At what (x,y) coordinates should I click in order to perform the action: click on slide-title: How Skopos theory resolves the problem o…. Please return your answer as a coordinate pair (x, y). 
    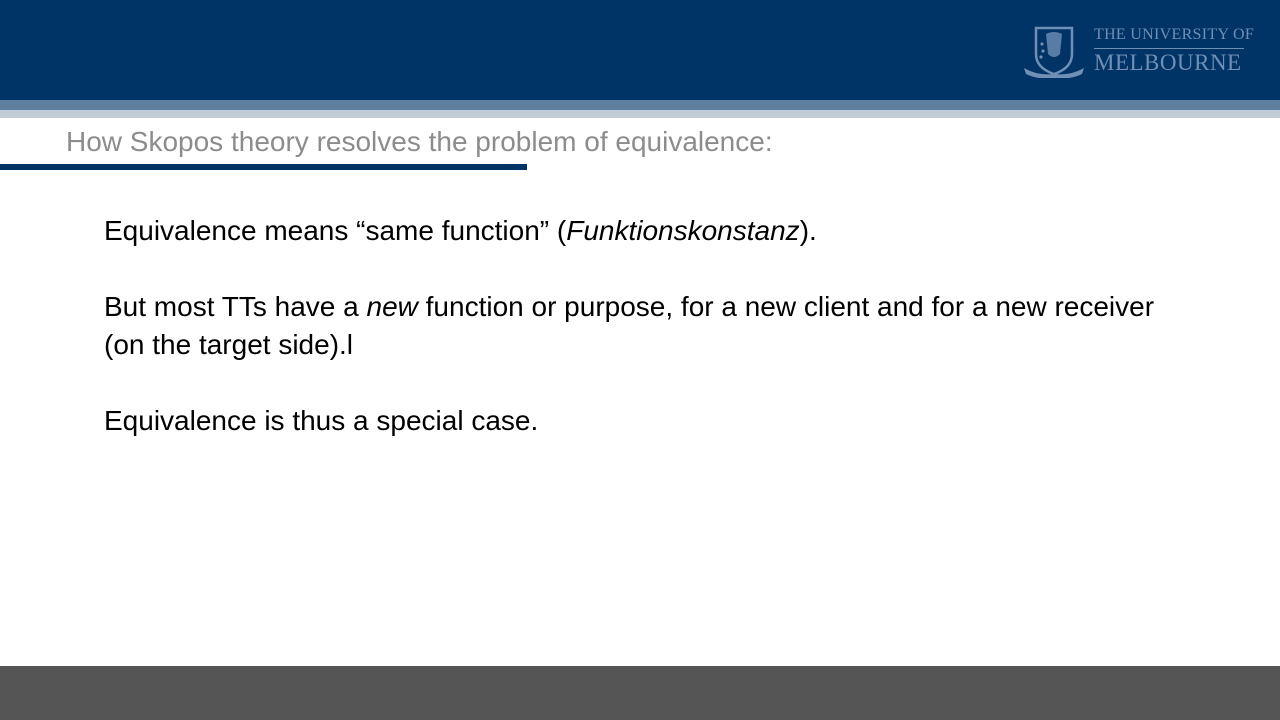
    Looking at the image, I should click on (419, 141).